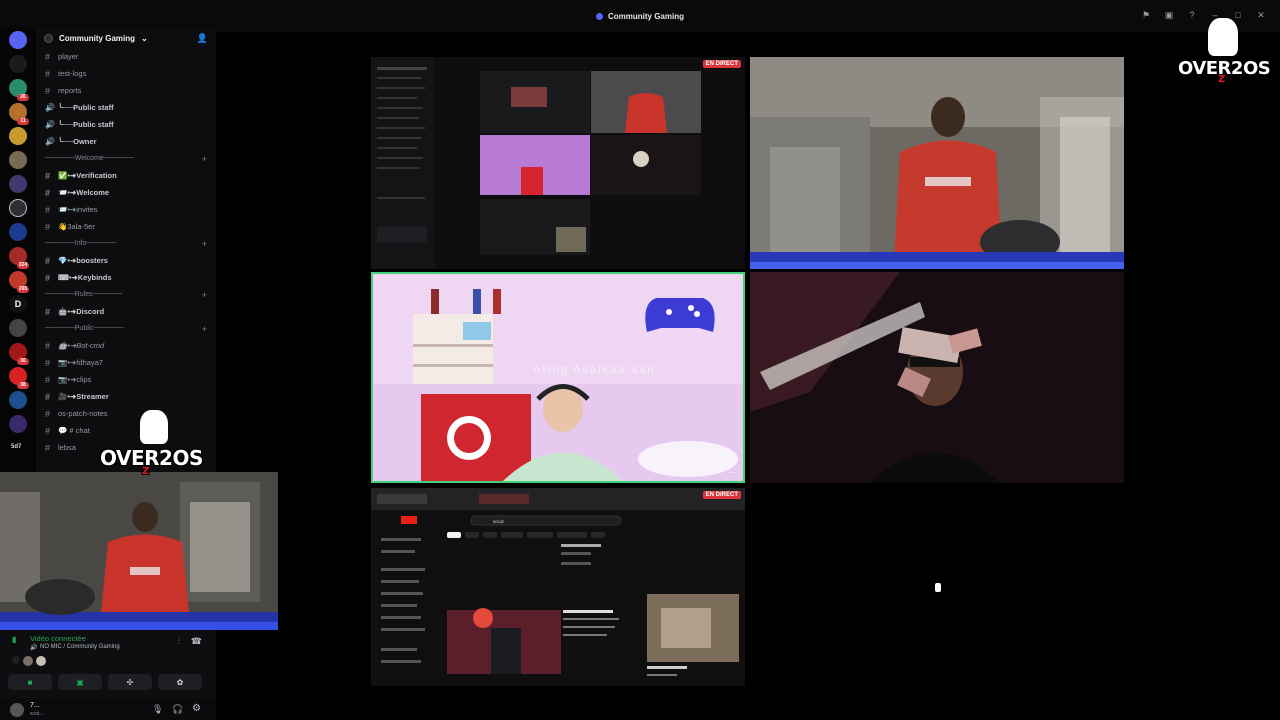 Image resolution: width=1280 pixels, height=720 pixels. What do you see at coordinates (23, 361) in the screenshot?
I see `unread-badge: 36` at bounding box center [23, 361].